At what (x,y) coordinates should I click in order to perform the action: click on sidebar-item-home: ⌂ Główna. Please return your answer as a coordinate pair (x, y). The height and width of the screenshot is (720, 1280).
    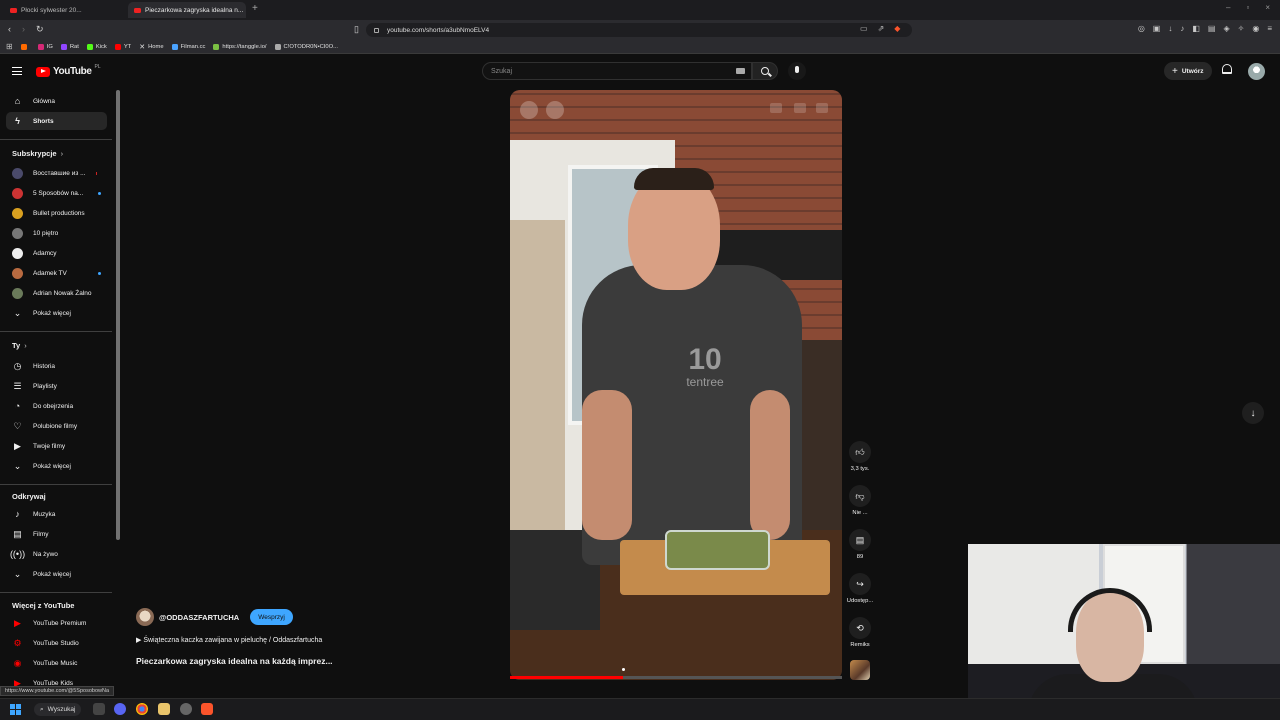
    Looking at the image, I should click on (56, 101).